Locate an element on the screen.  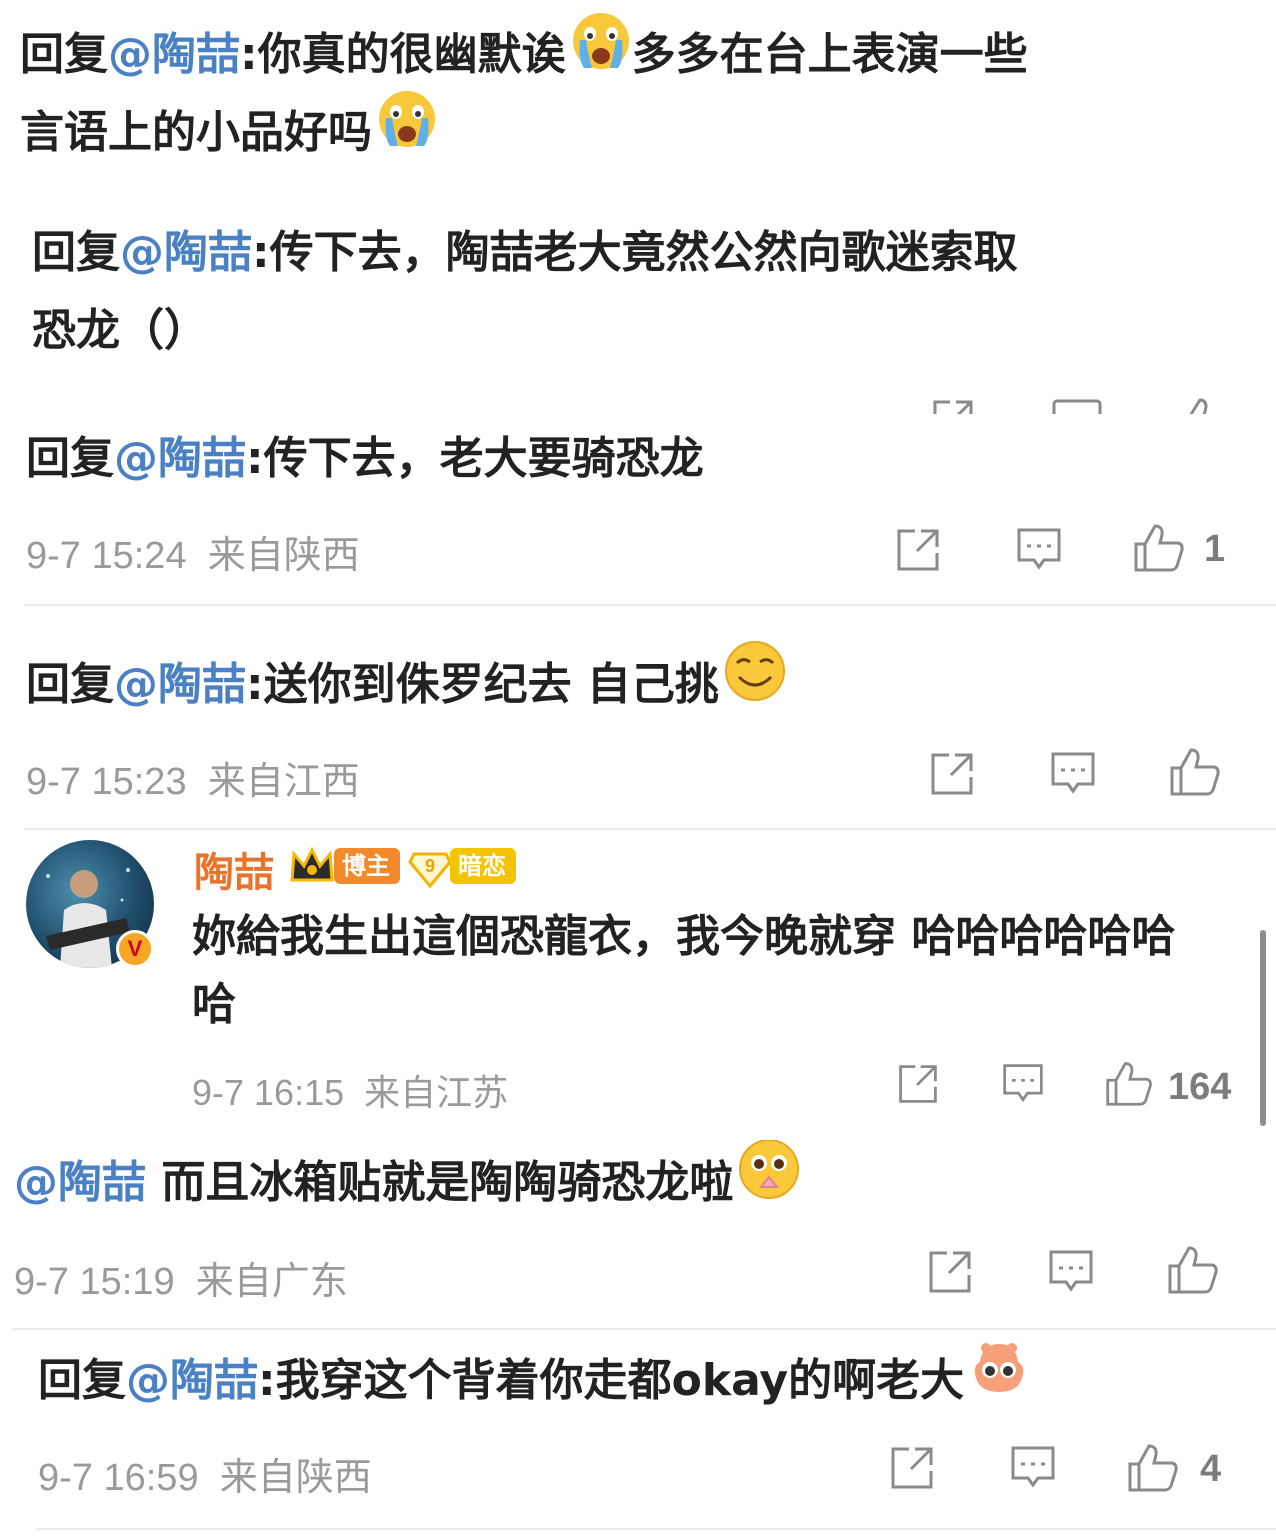
comment-location: 来自江西 is located at coordinates (283, 782).